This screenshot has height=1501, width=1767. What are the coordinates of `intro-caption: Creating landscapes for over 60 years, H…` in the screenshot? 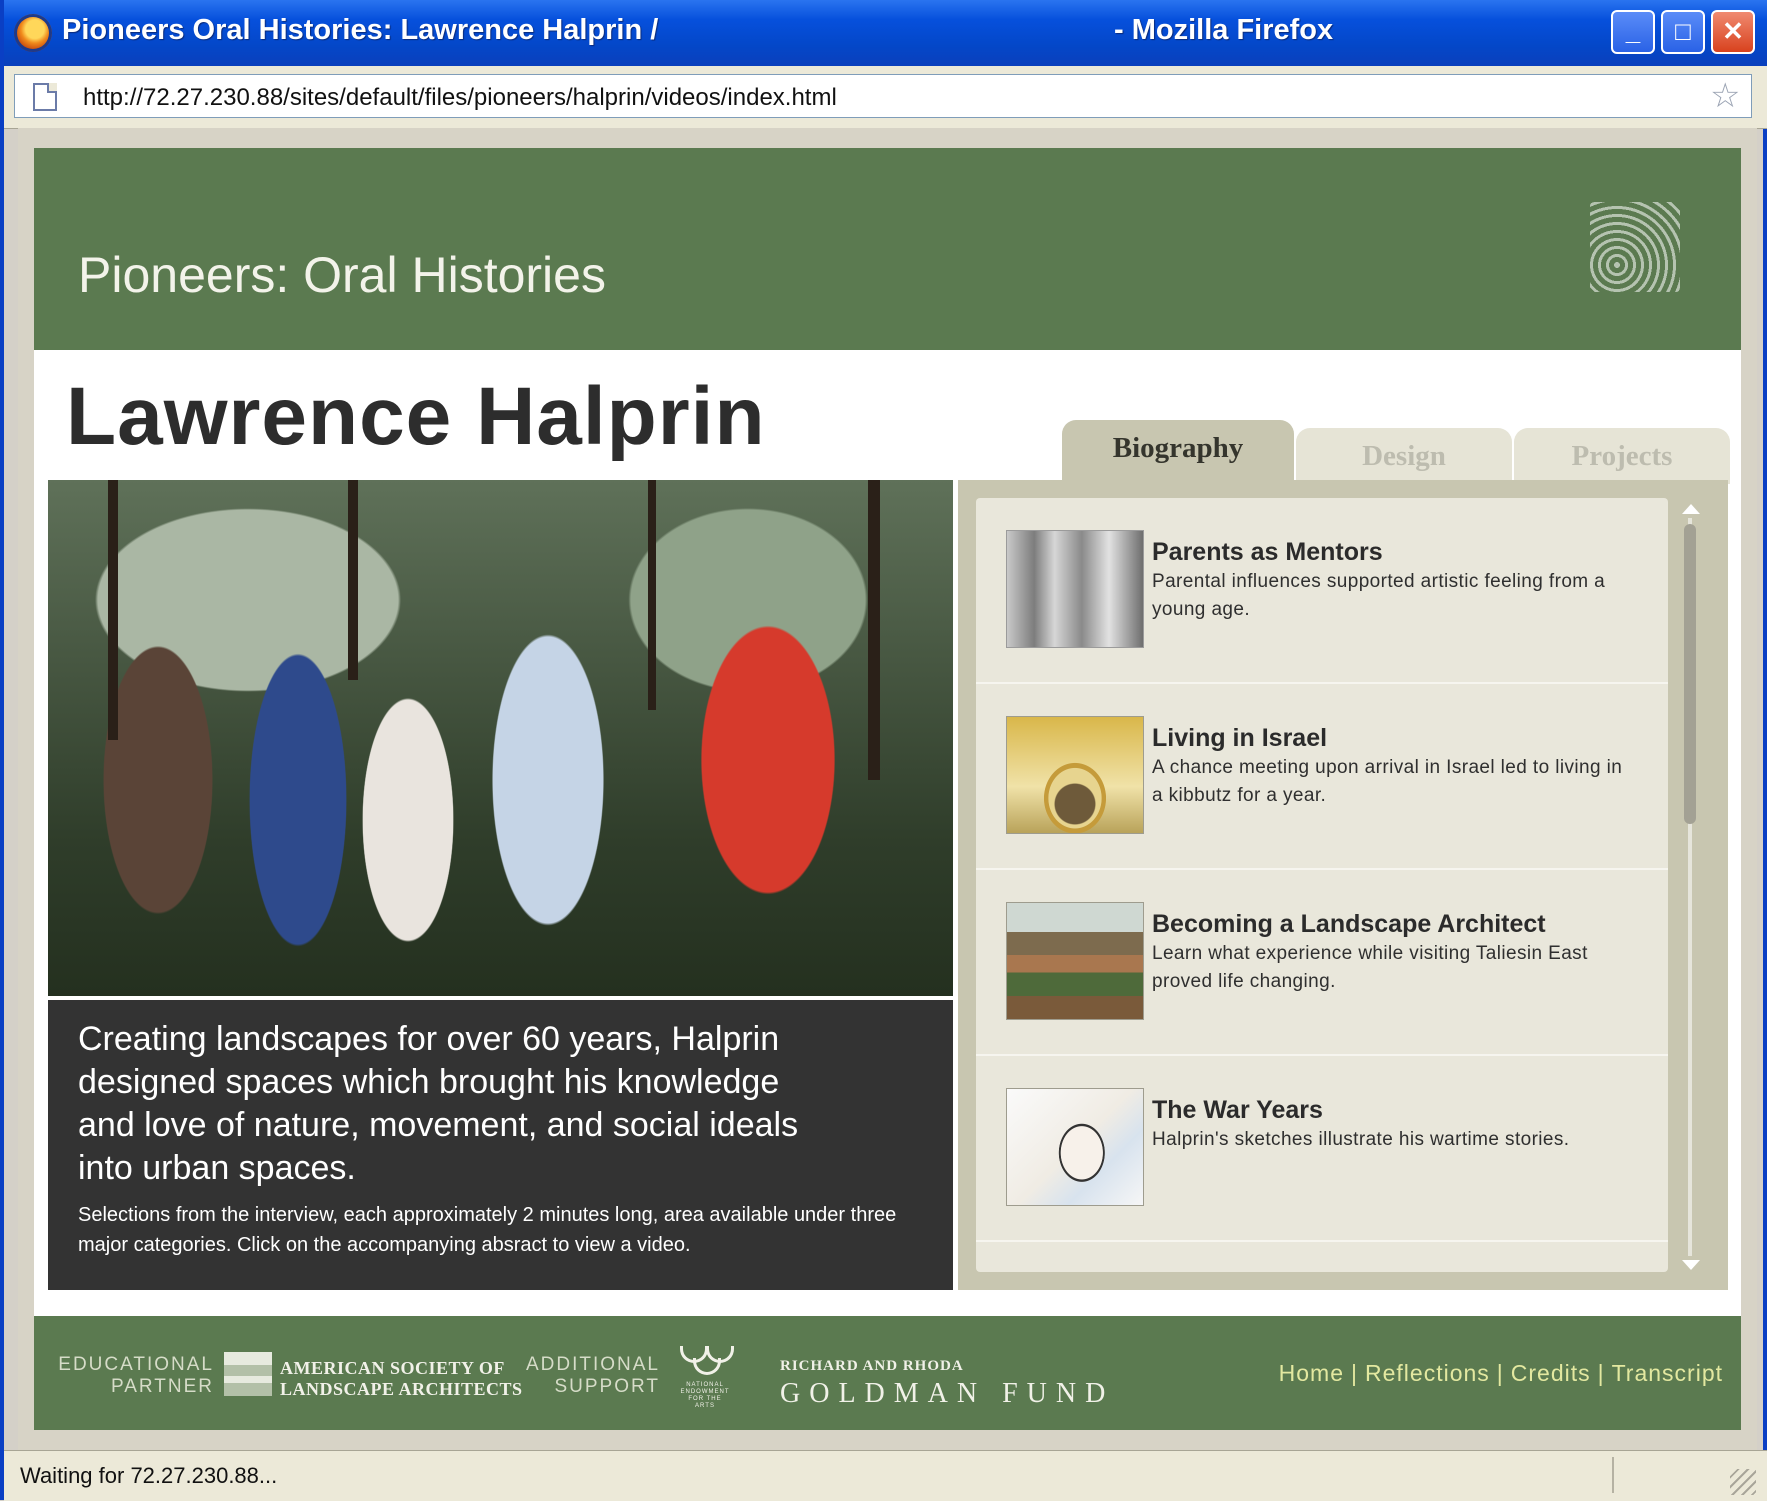 It's located at (500, 1145).